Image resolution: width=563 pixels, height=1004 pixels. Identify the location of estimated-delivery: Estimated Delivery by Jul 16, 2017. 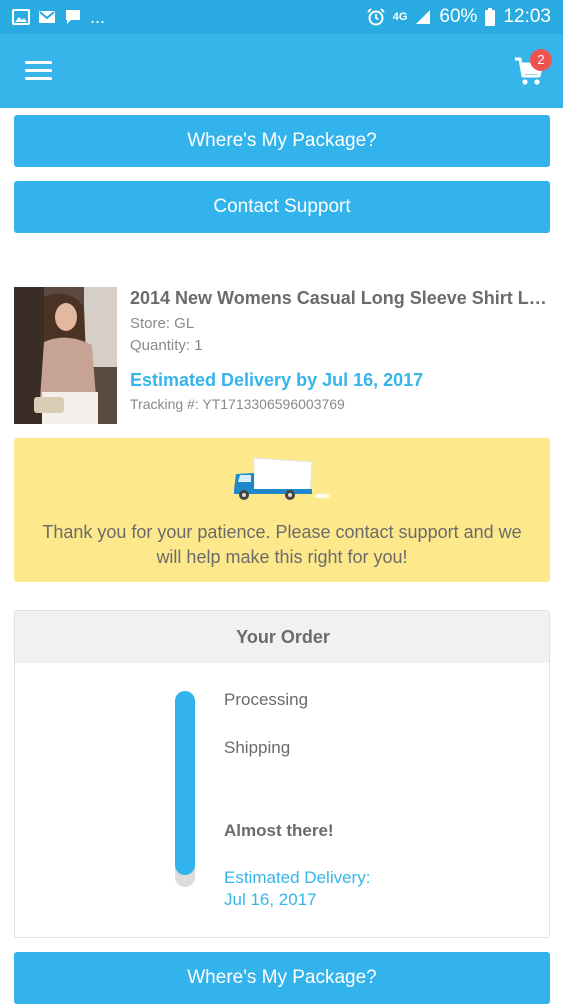
(277, 380).